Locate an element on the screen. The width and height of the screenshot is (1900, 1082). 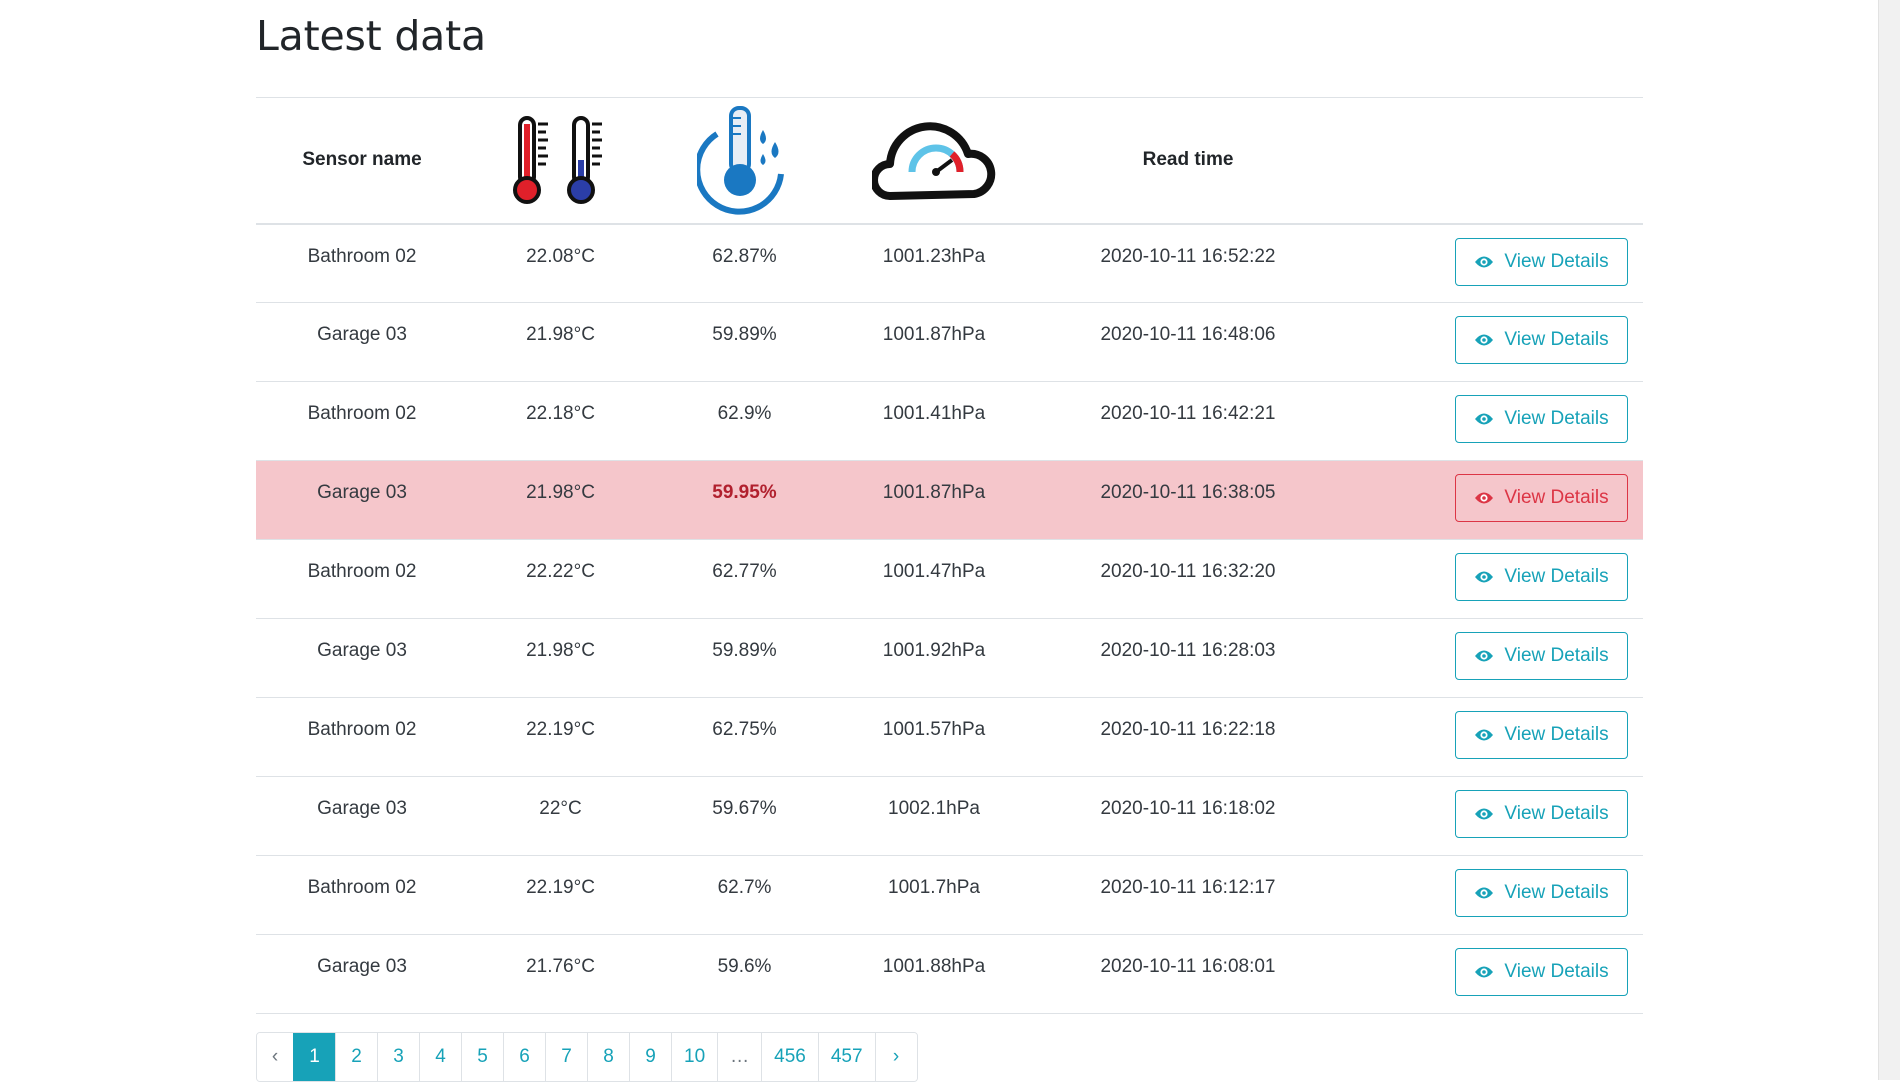
pressure-cell: 1001.88hPa is located at coordinates (934, 974).